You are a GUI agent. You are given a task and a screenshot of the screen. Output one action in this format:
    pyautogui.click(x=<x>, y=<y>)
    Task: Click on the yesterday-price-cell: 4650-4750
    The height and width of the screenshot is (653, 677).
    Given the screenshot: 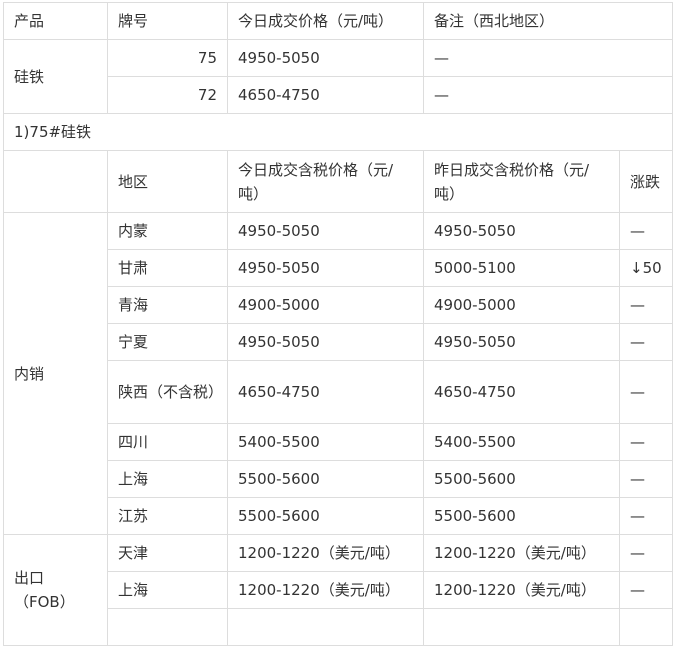 What is the action you would take?
    pyautogui.click(x=521, y=392)
    